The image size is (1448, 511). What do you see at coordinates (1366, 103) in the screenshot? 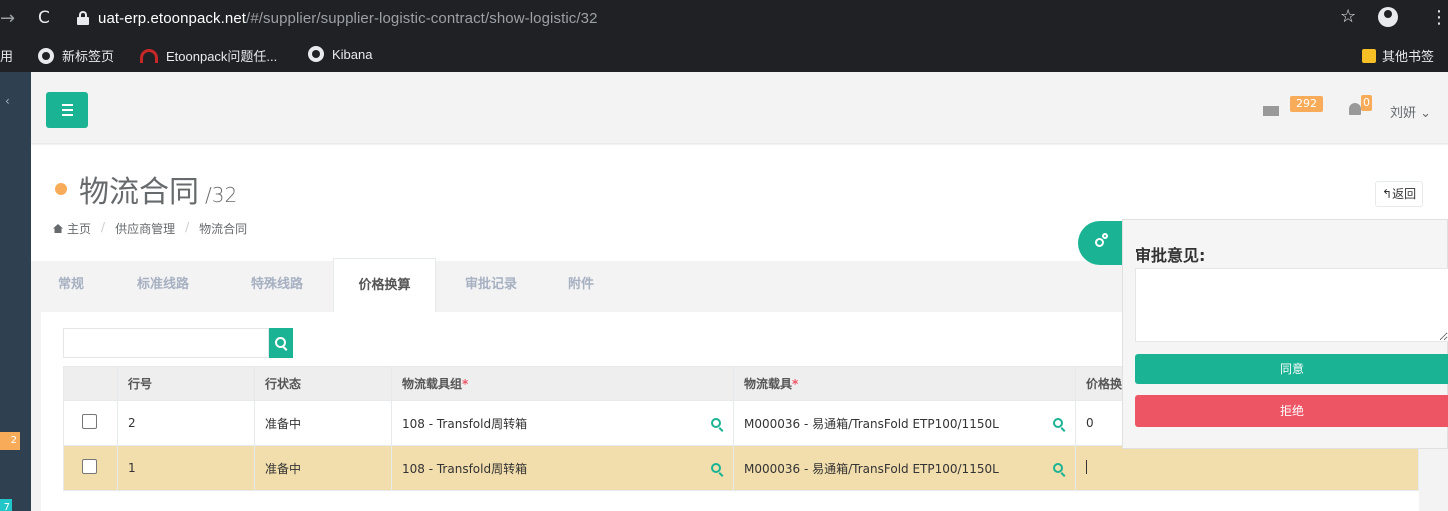
I see `alert-count-badge: 0` at bounding box center [1366, 103].